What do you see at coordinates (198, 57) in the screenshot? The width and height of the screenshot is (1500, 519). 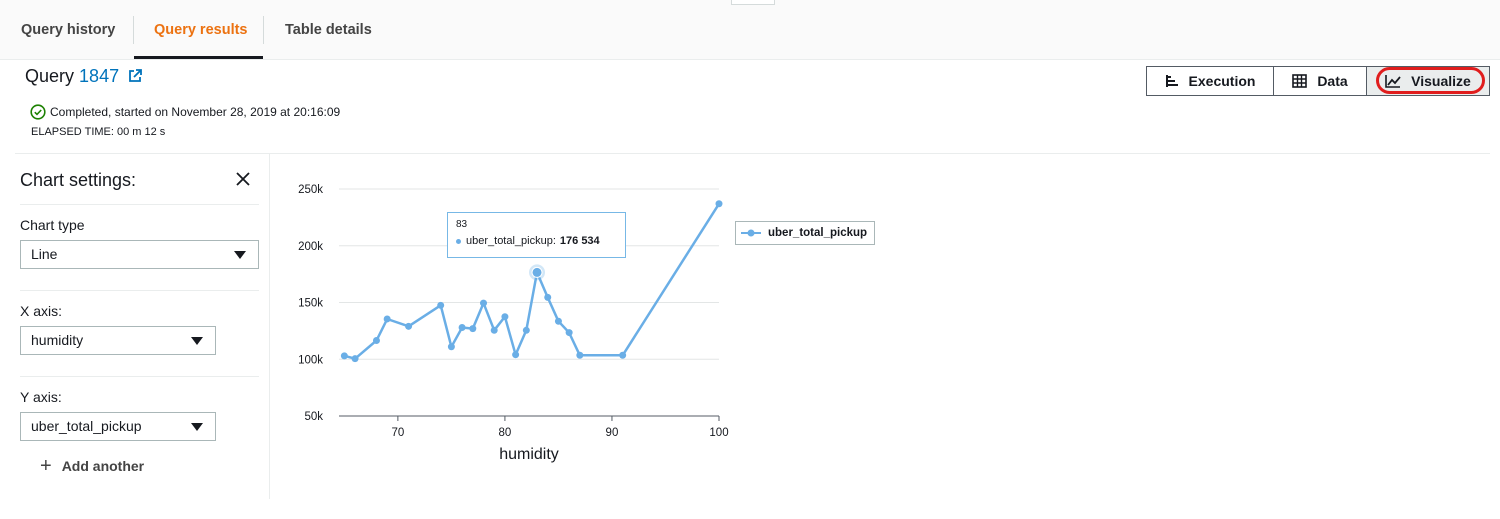 I see `active-tab-indicator` at bounding box center [198, 57].